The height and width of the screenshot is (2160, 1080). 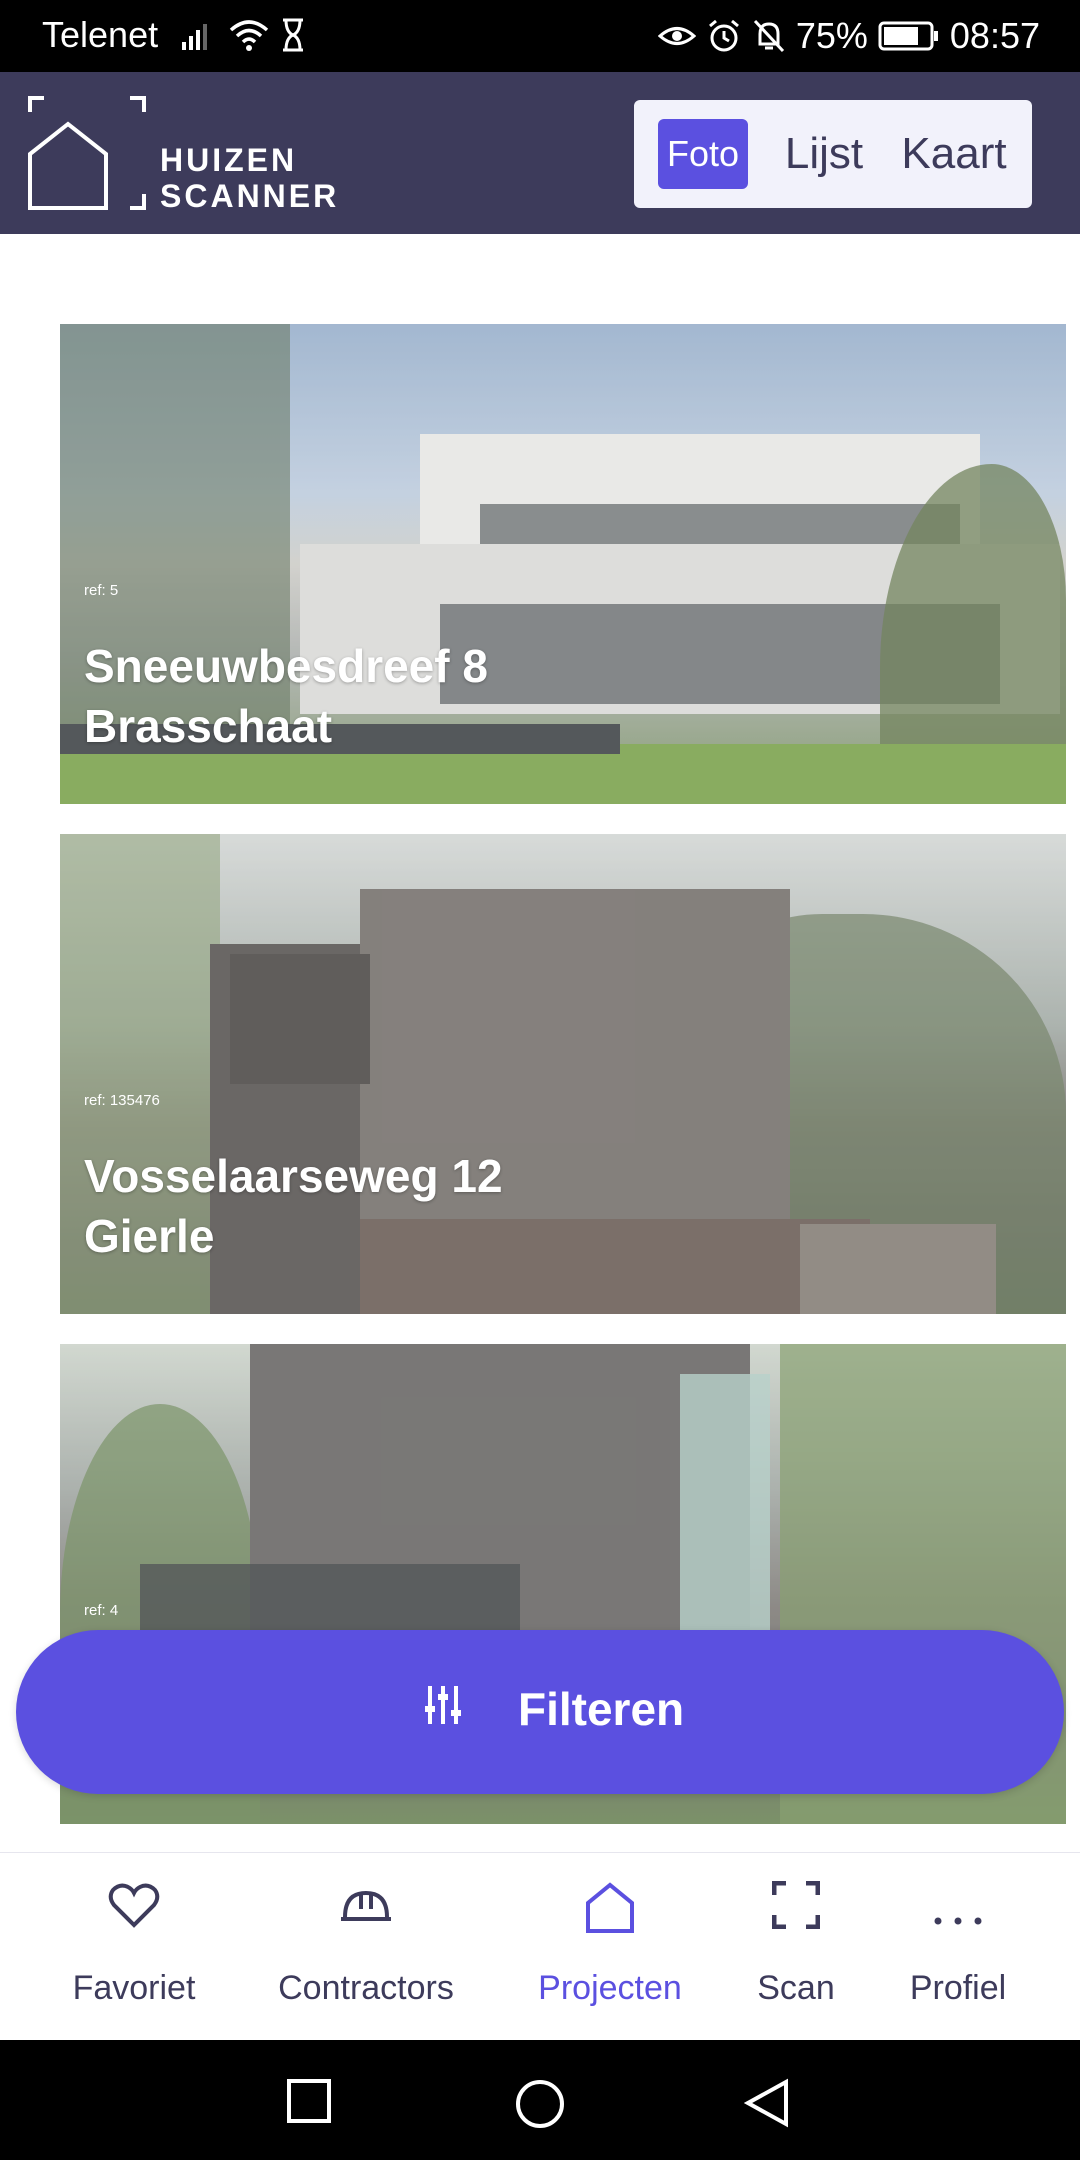 What do you see at coordinates (100, 34) in the screenshot?
I see `carrier-name: Telenet` at bounding box center [100, 34].